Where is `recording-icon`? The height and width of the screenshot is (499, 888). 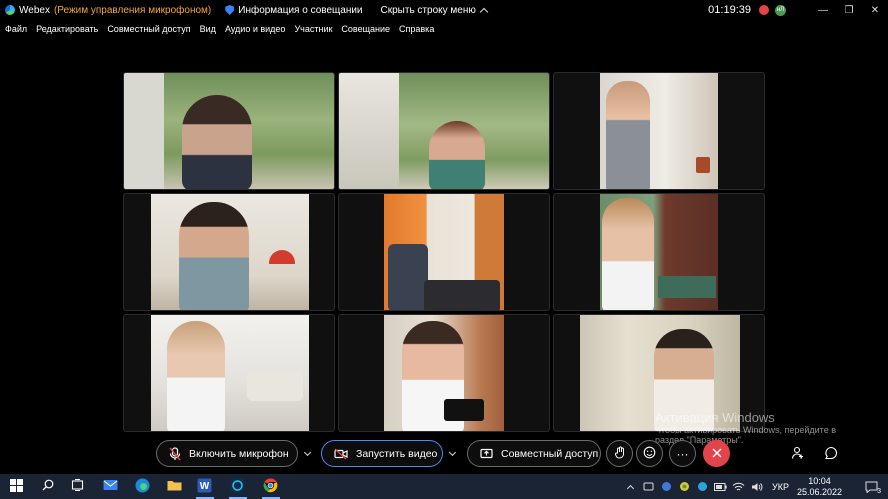
recording-icon is located at coordinates (764, 10).